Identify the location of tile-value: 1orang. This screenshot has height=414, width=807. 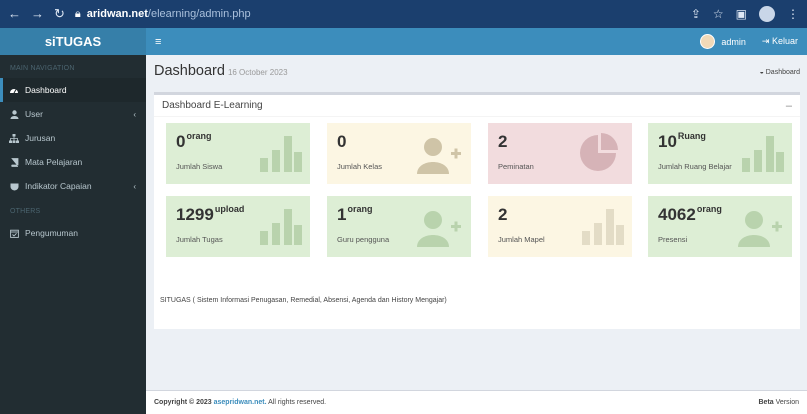
(355, 214).